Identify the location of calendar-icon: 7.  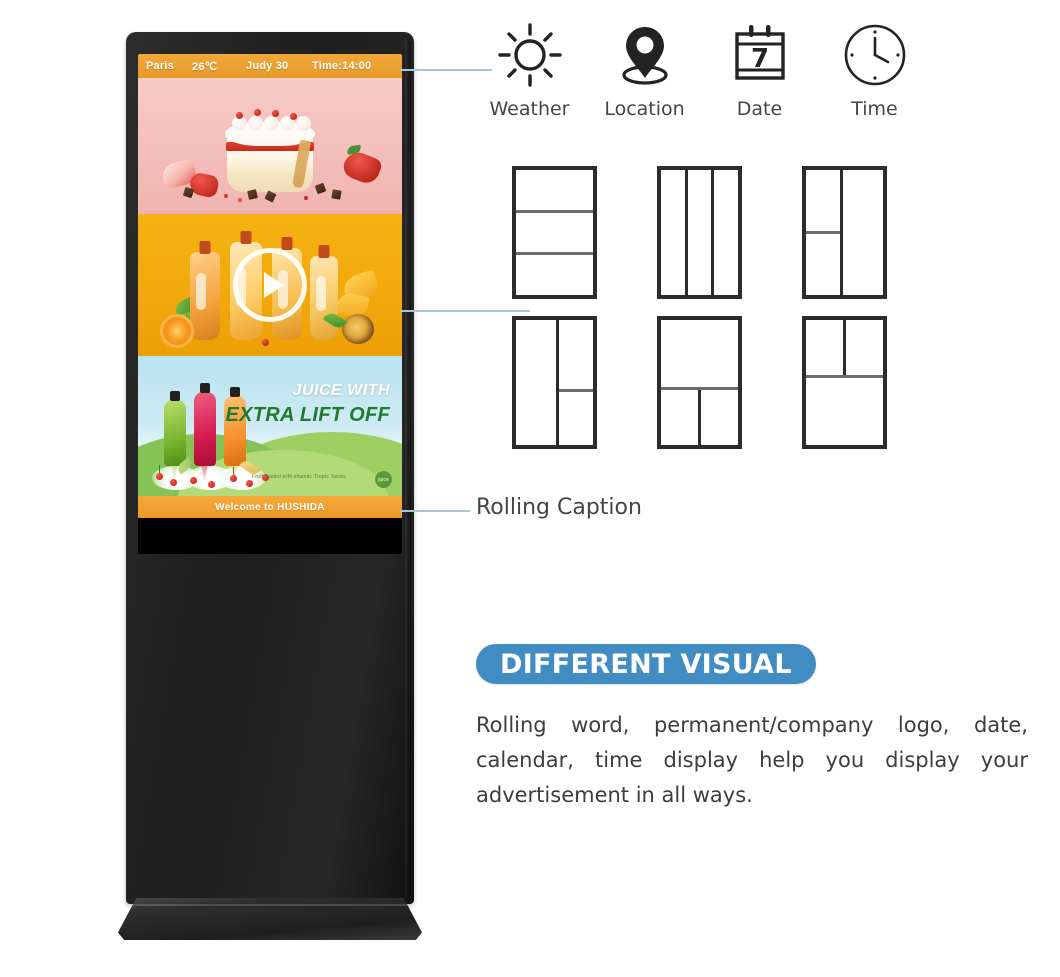
(760, 55).